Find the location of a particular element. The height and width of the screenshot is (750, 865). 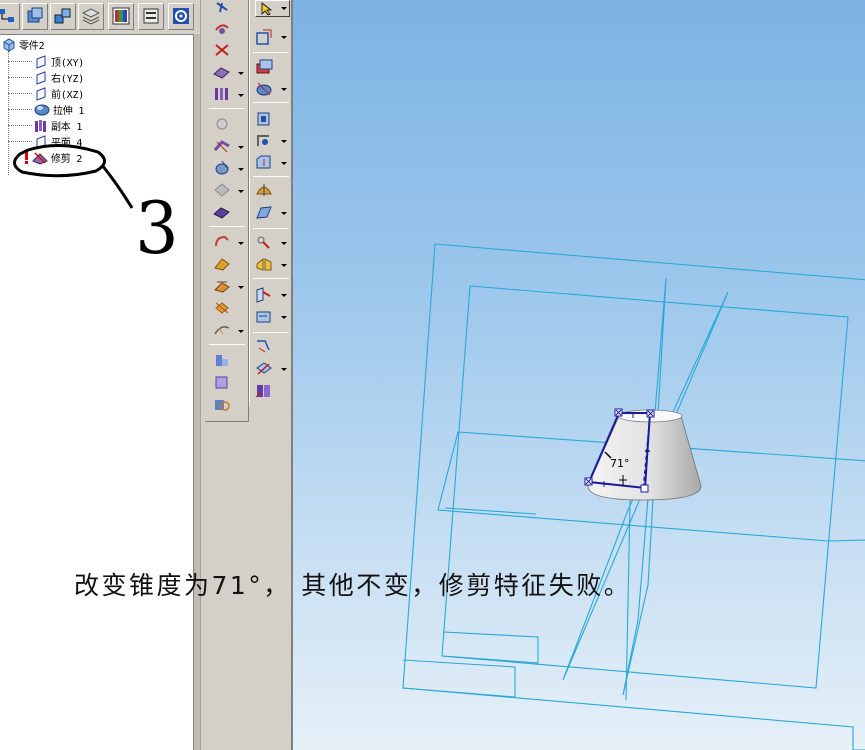

curve-icon is located at coordinates (222, 330).